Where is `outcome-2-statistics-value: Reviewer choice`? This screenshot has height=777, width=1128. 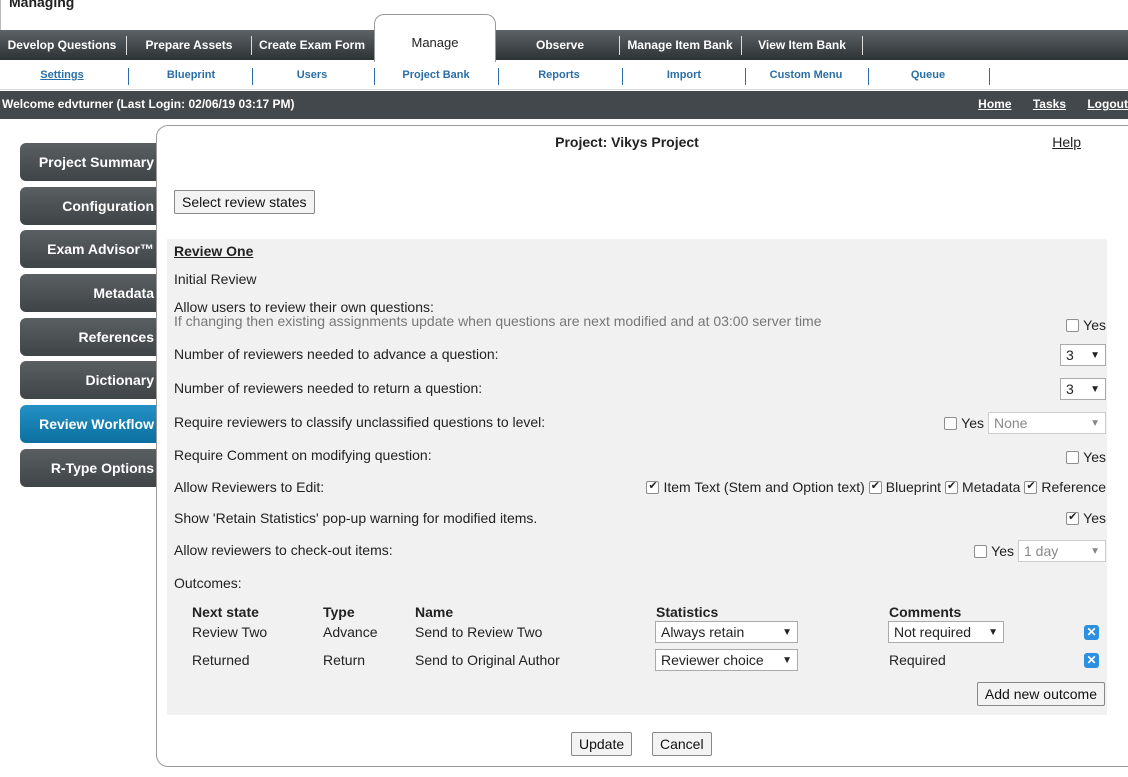 outcome-2-statistics-value: Reviewer choice is located at coordinates (712, 660).